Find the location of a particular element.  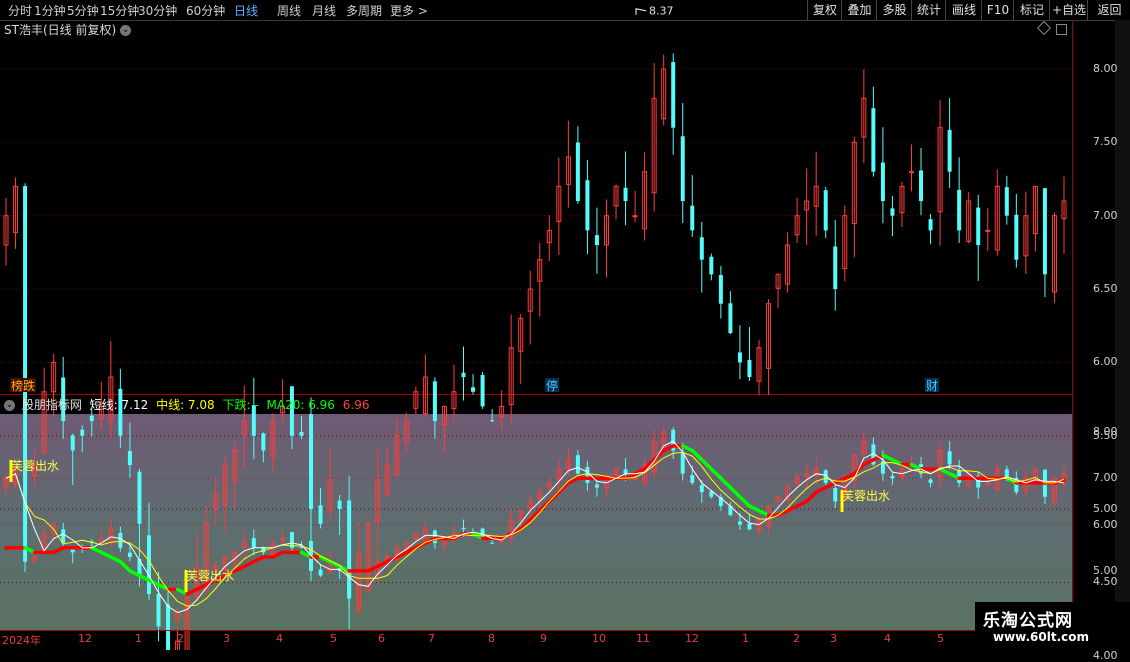

price-tick-label: 7.00 is located at coordinates (1105, 215).